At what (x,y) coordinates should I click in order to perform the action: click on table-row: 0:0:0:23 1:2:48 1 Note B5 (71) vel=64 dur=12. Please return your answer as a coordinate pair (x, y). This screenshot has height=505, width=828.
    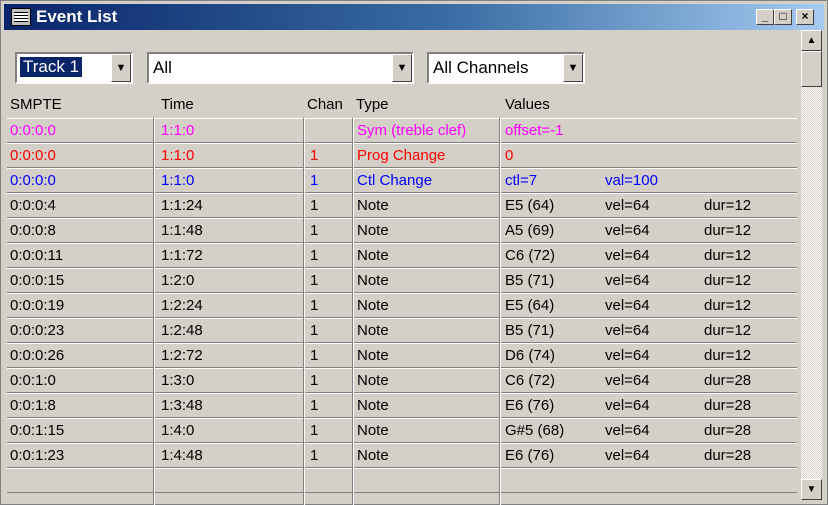
    Looking at the image, I should click on (402, 330).